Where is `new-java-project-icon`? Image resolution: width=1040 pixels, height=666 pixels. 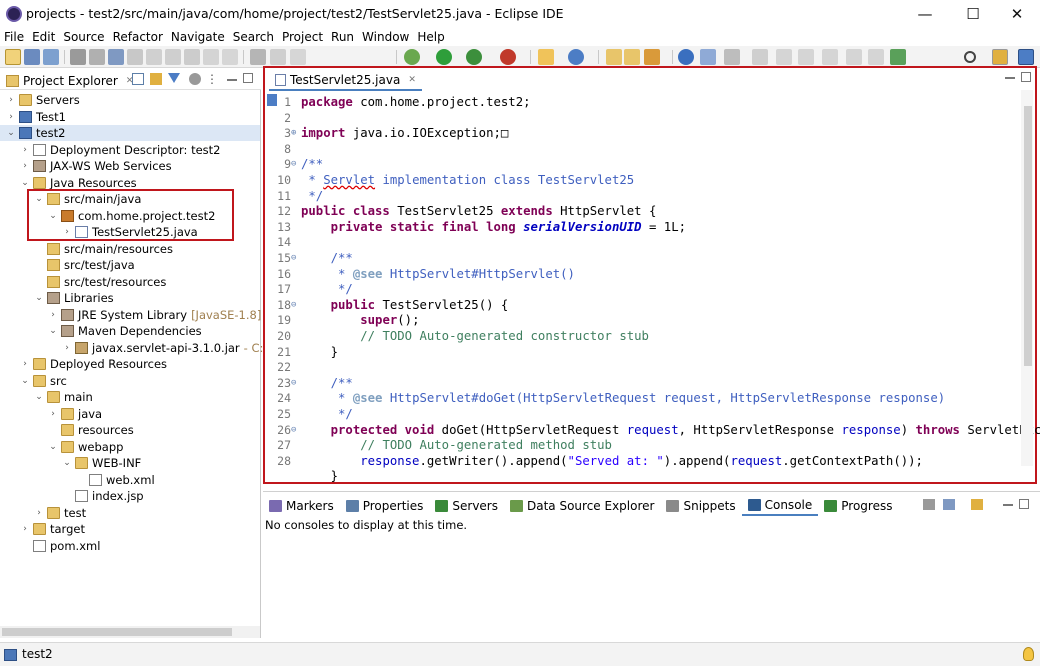 new-java-project-icon is located at coordinates (546, 57).